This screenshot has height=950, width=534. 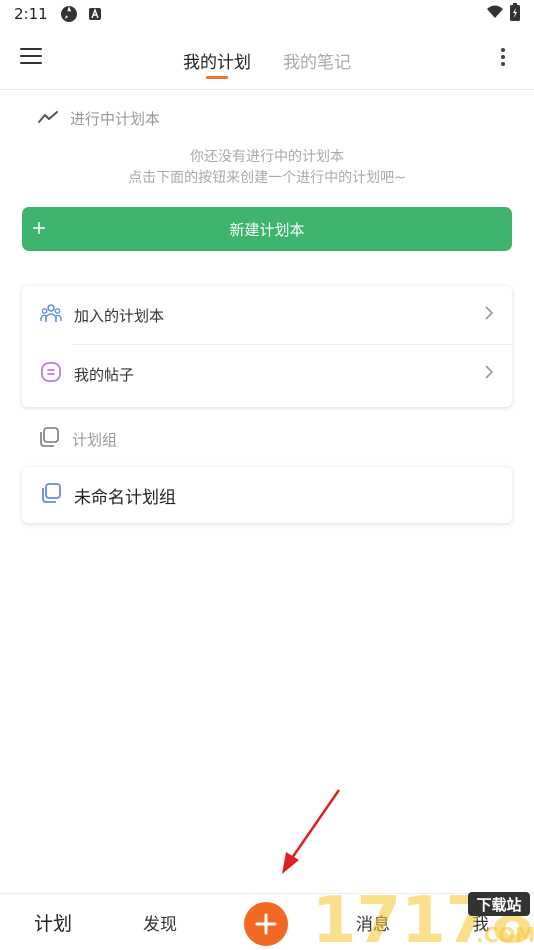 I want to click on in-progress-title-text: 进行中计划本, so click(x=115, y=119).